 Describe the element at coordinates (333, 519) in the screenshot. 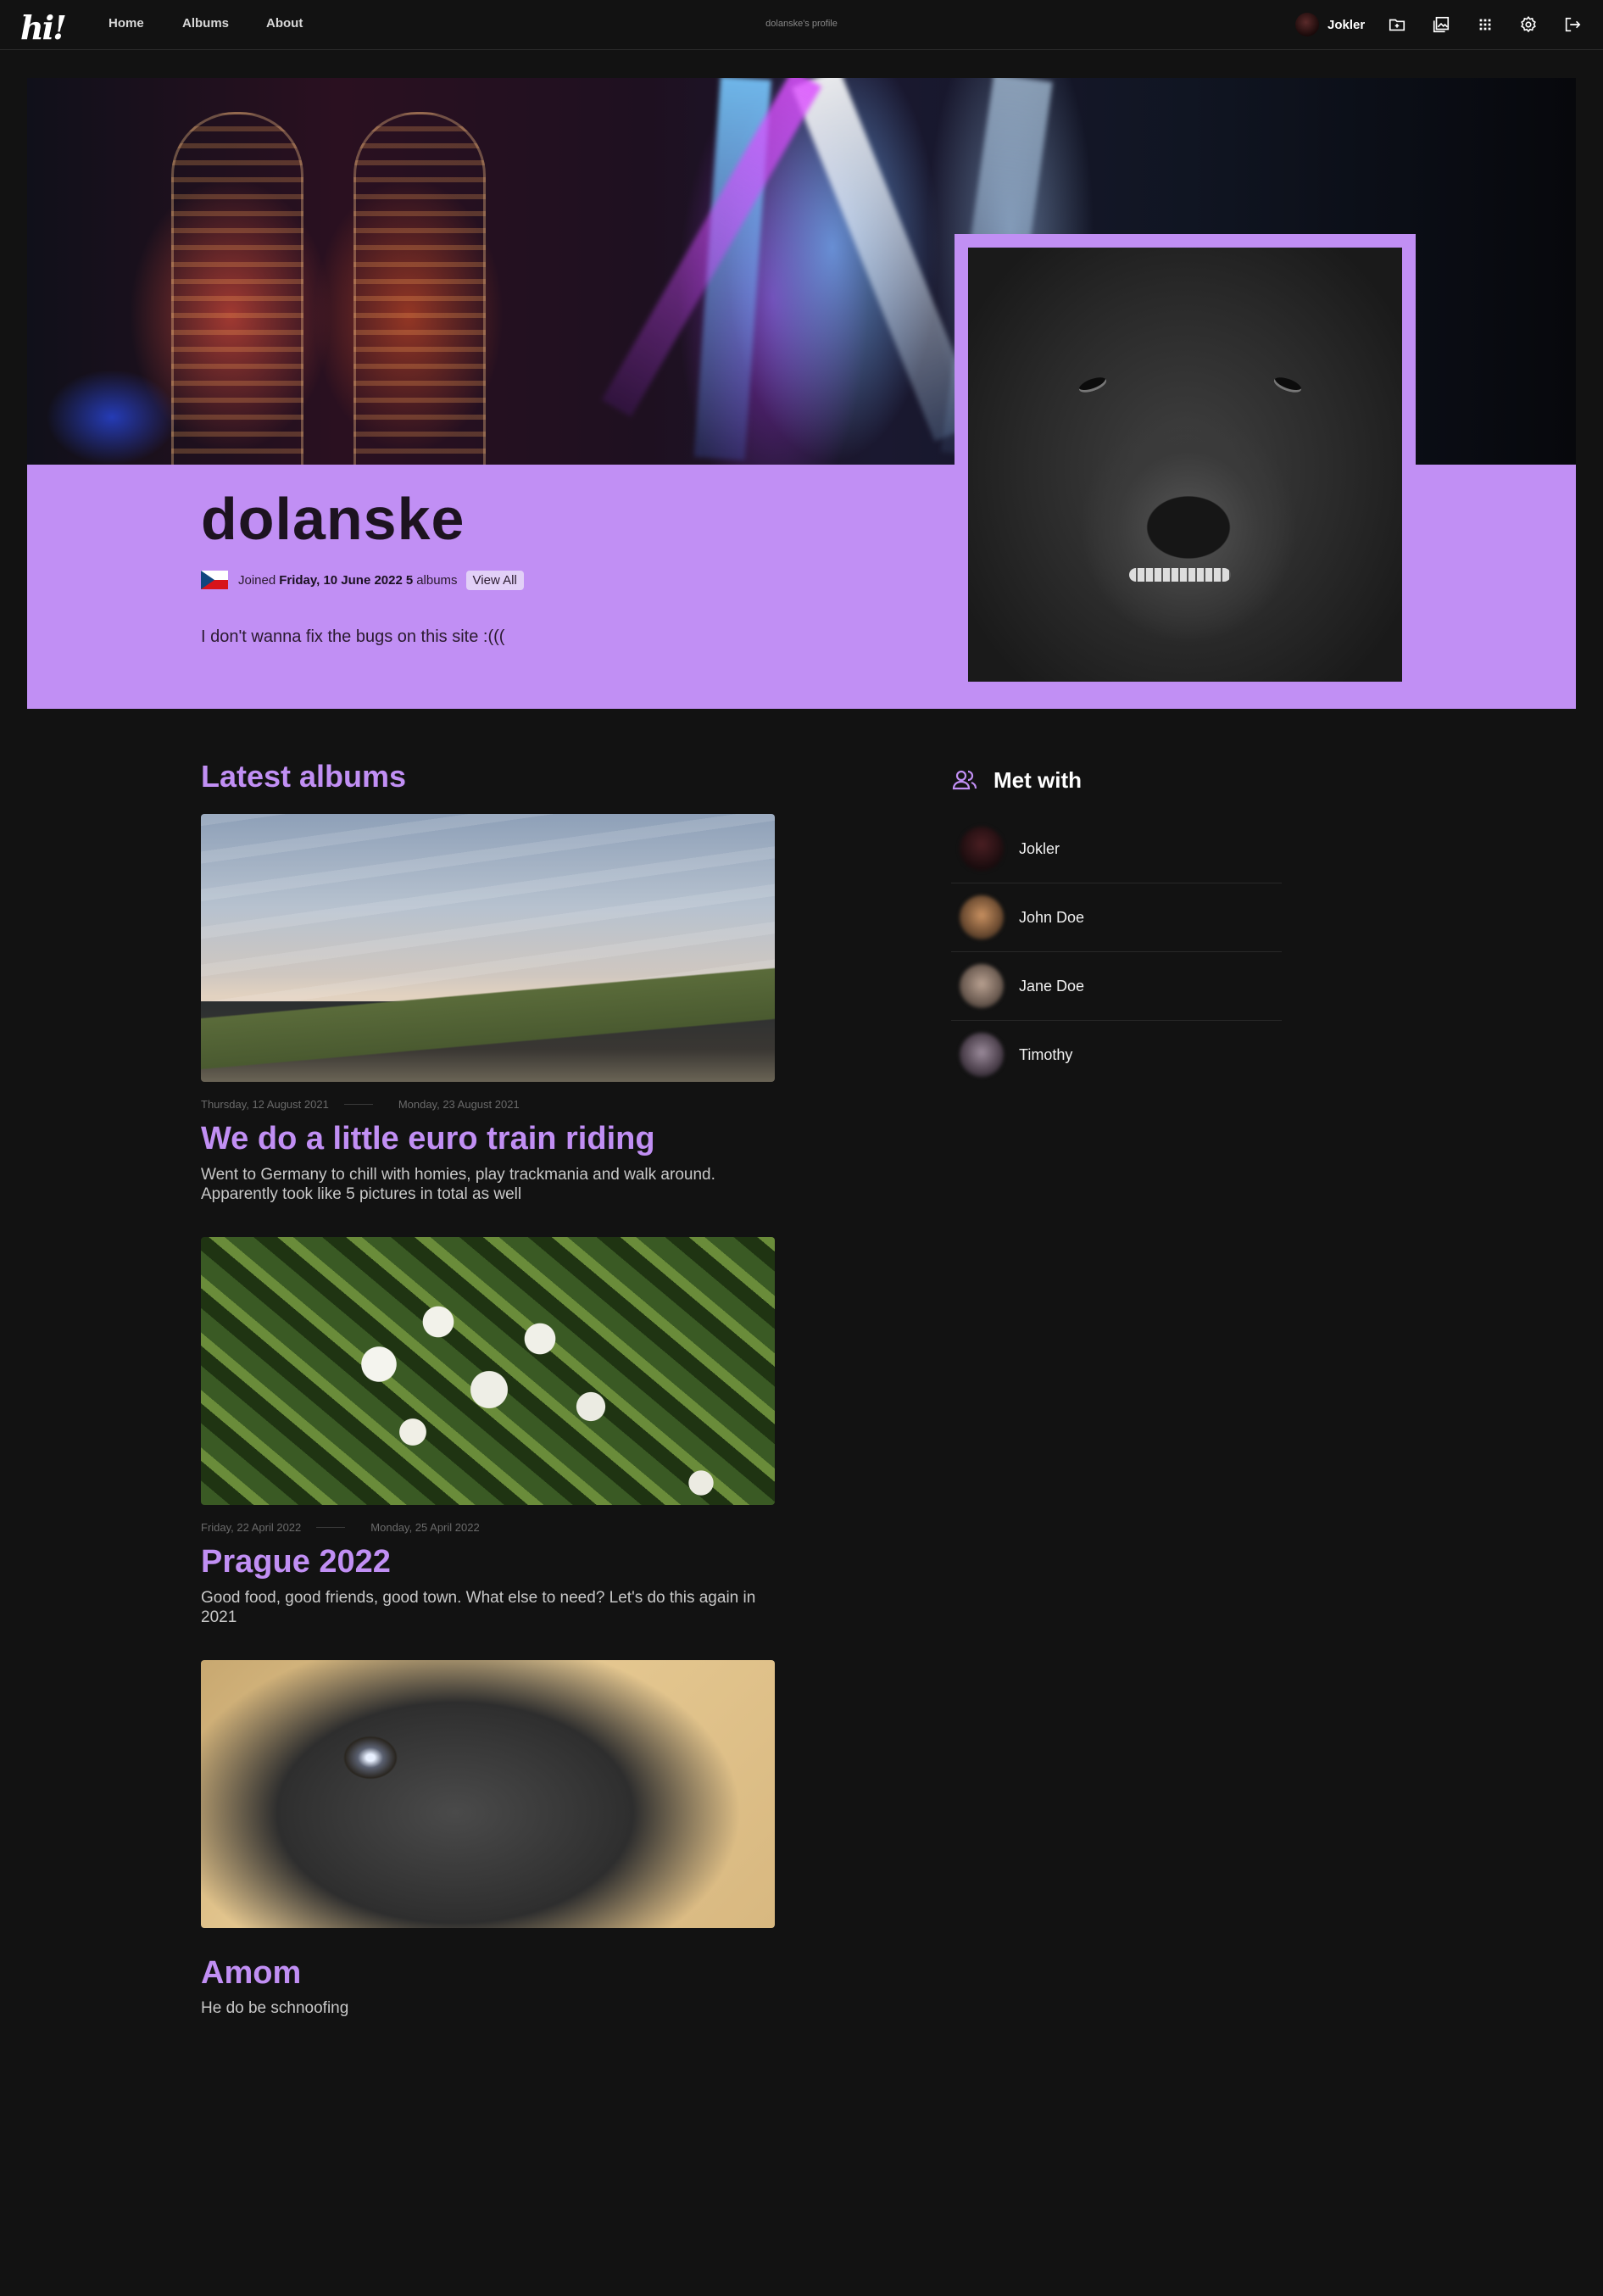

I see `profile-username: dolanske` at that location.